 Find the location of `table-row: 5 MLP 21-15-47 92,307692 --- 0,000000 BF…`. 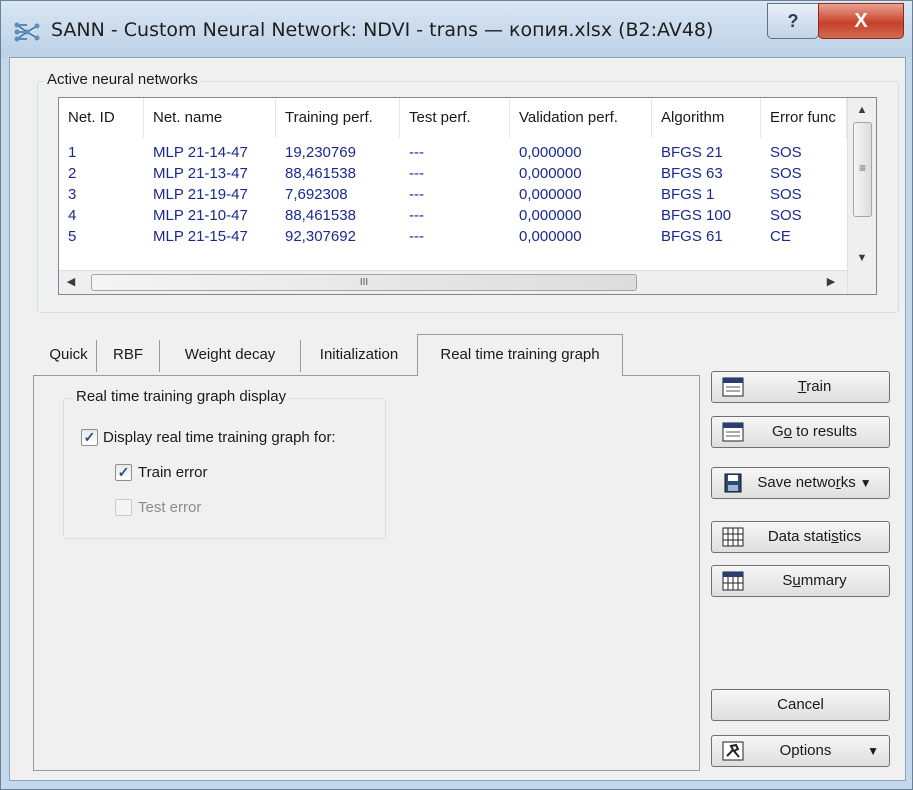

table-row: 5 MLP 21-15-47 92,307692 --- 0,000000 BF… is located at coordinates (453, 236).